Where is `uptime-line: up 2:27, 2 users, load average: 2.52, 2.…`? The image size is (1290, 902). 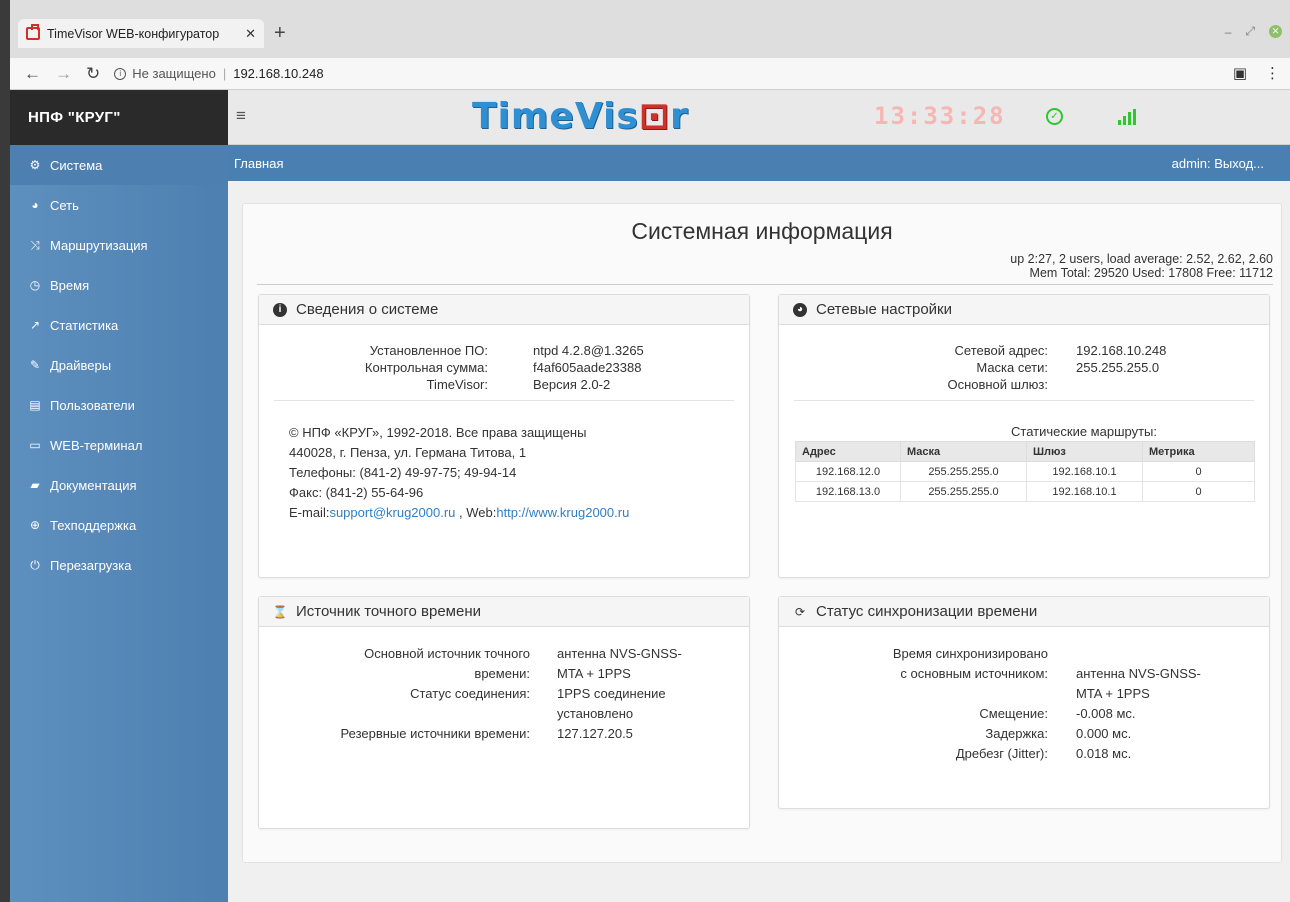 uptime-line: up 2:27, 2 users, load average: 2.52, 2.… is located at coordinates (1141, 259).